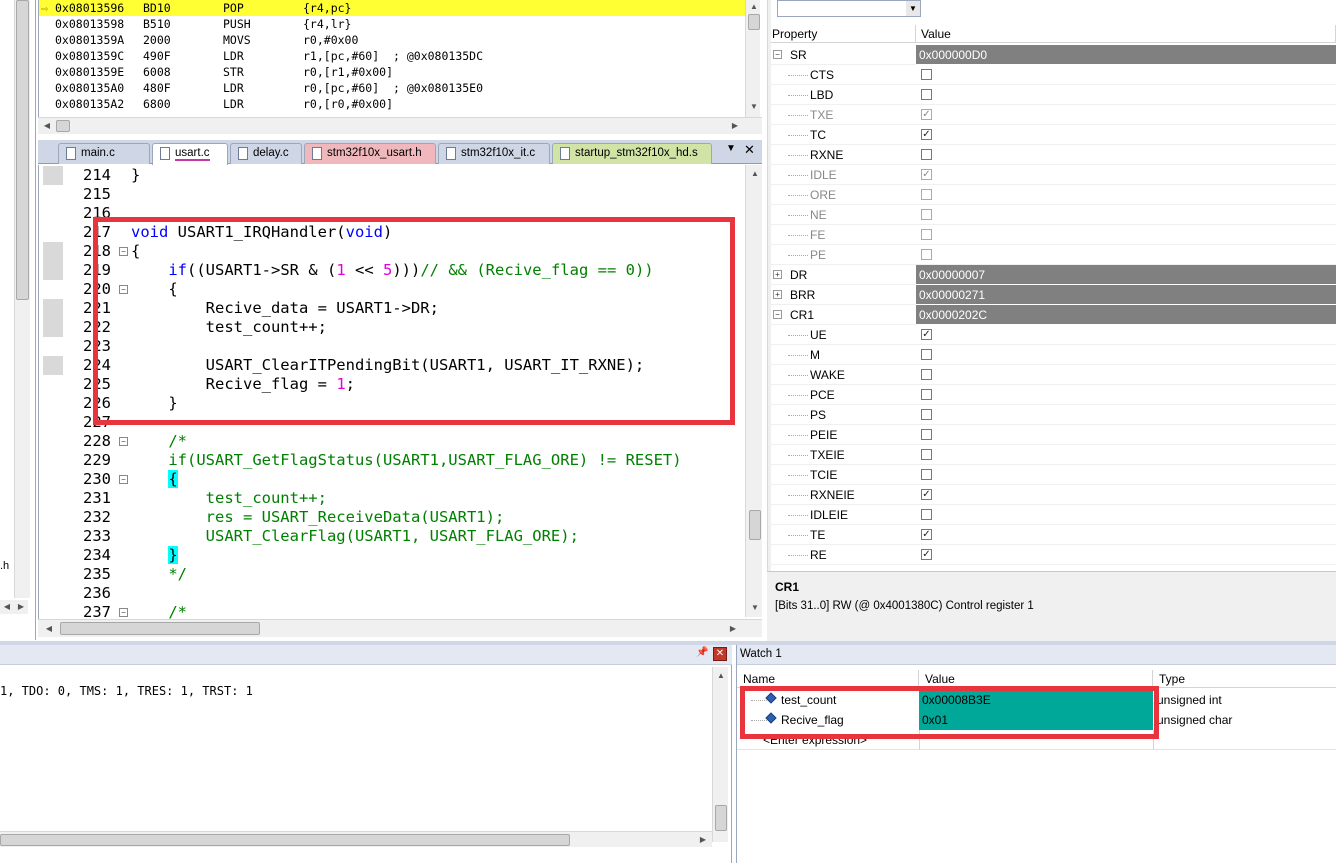  Describe the element at coordinates (392, 40) in the screenshot. I see `disassembly-row: 0x0801359A 2000 MOVS r0,#0x00` at that location.